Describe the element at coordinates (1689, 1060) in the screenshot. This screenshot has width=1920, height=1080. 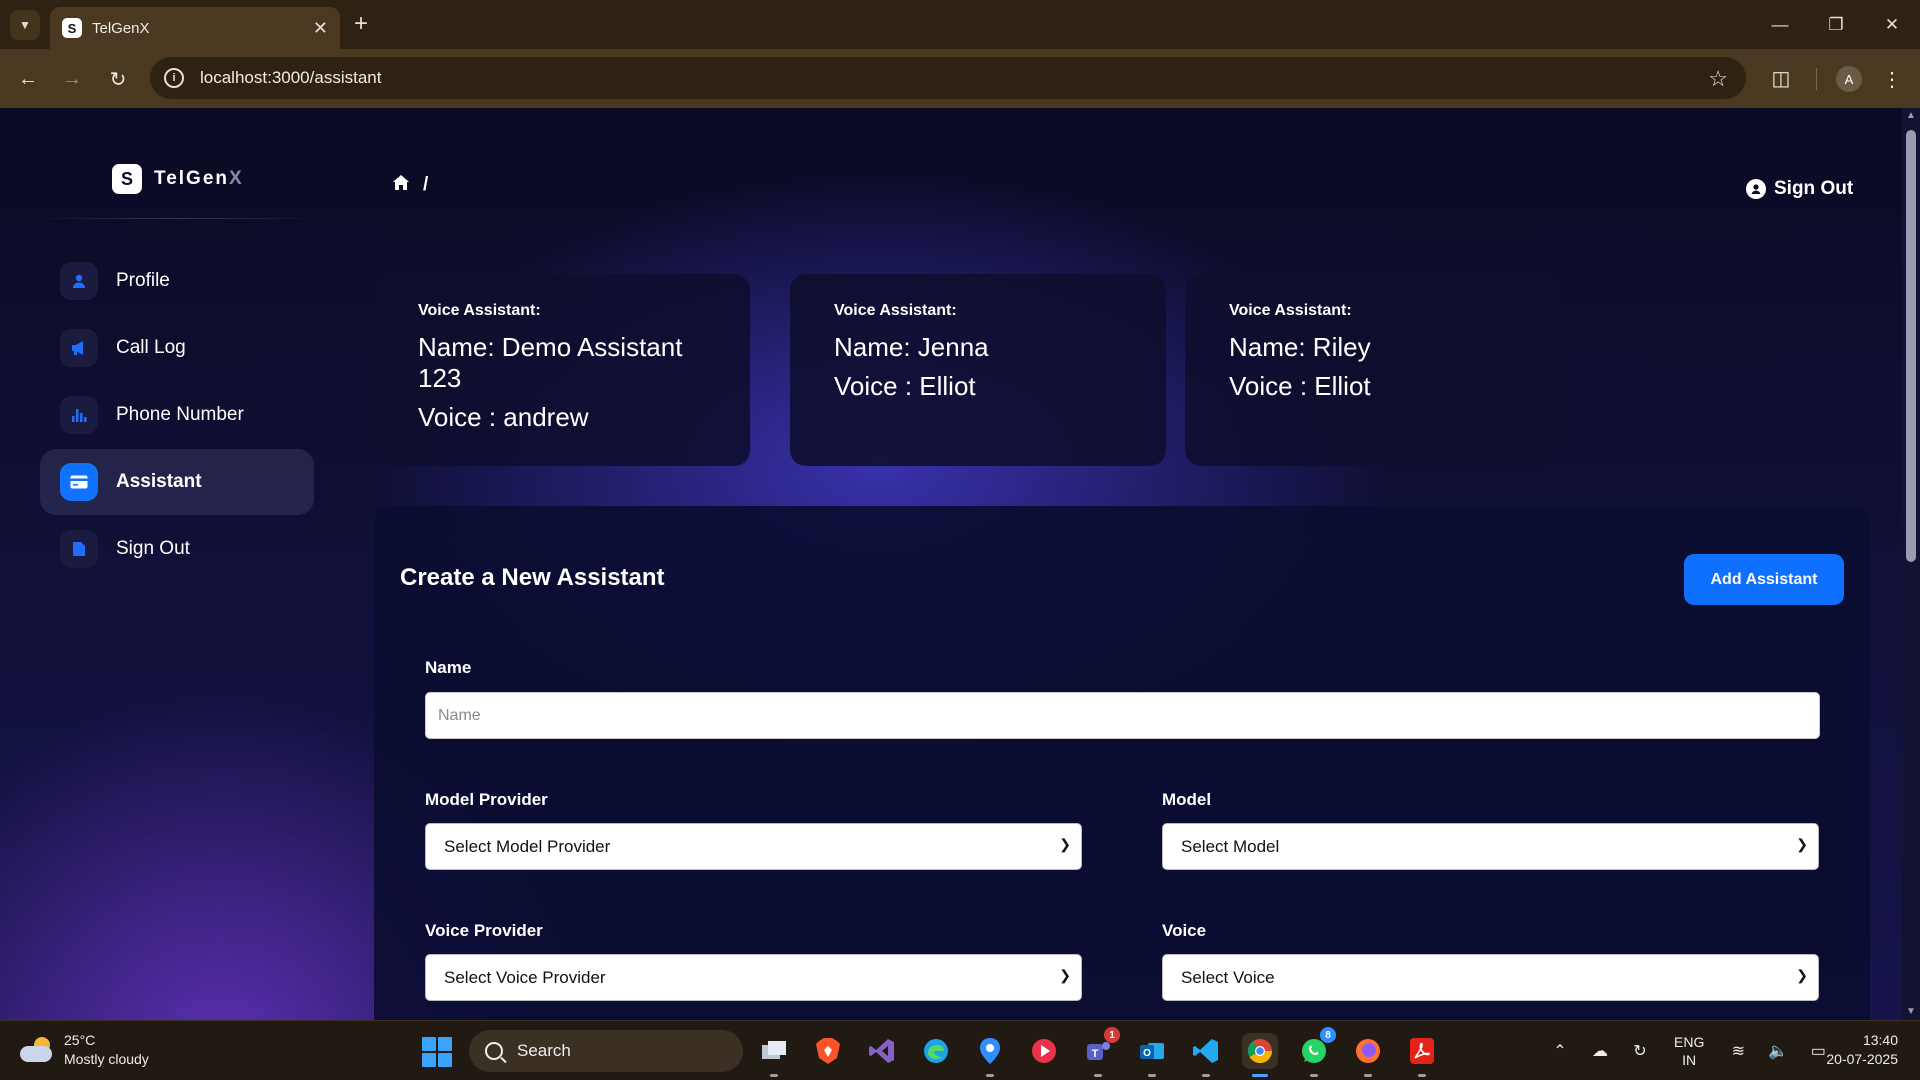
I see `lang-bottom: IN` at that location.